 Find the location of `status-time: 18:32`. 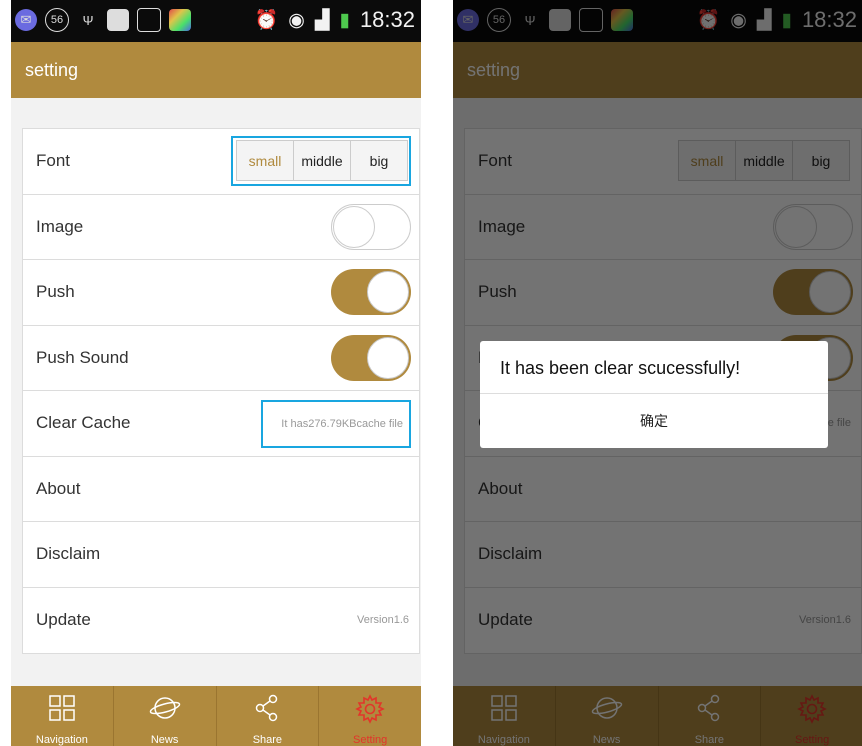

status-time: 18:32 is located at coordinates (387, 19).